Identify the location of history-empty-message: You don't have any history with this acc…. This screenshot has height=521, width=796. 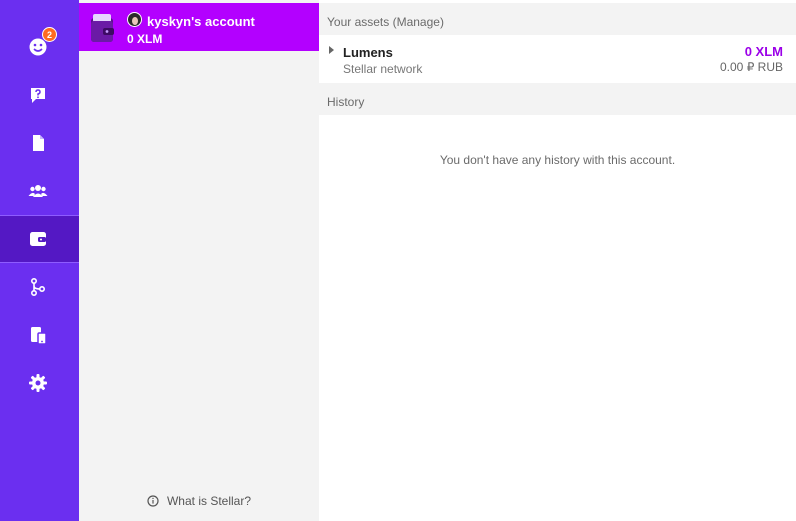
(557, 160).